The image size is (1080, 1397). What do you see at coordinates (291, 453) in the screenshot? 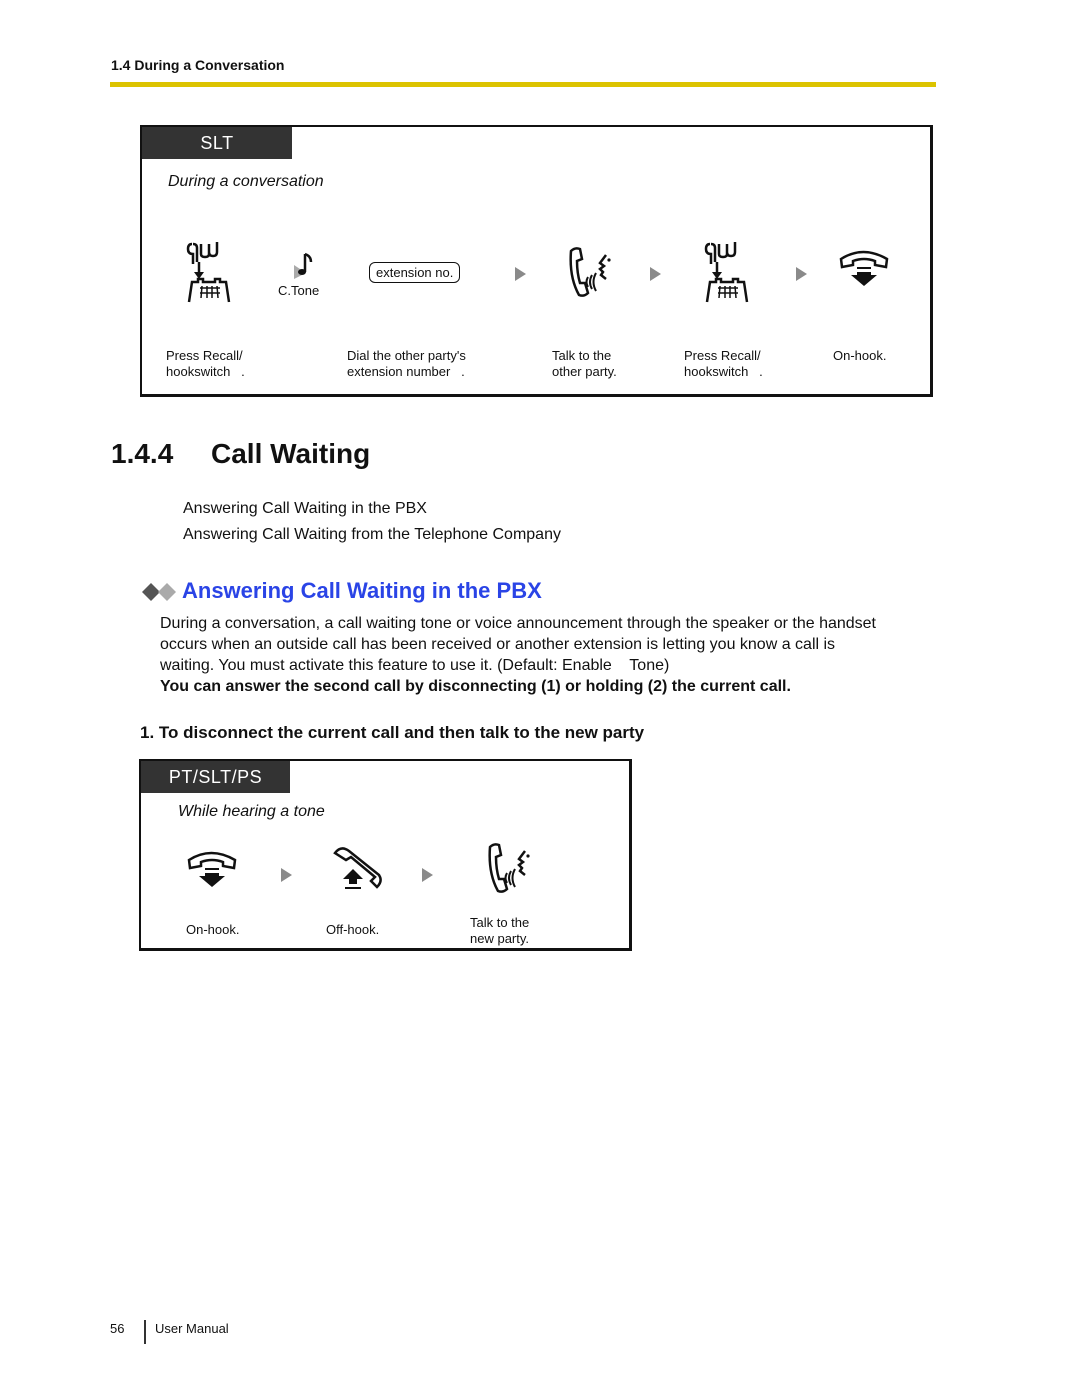
I see `section-title: Call Waiting` at bounding box center [291, 453].